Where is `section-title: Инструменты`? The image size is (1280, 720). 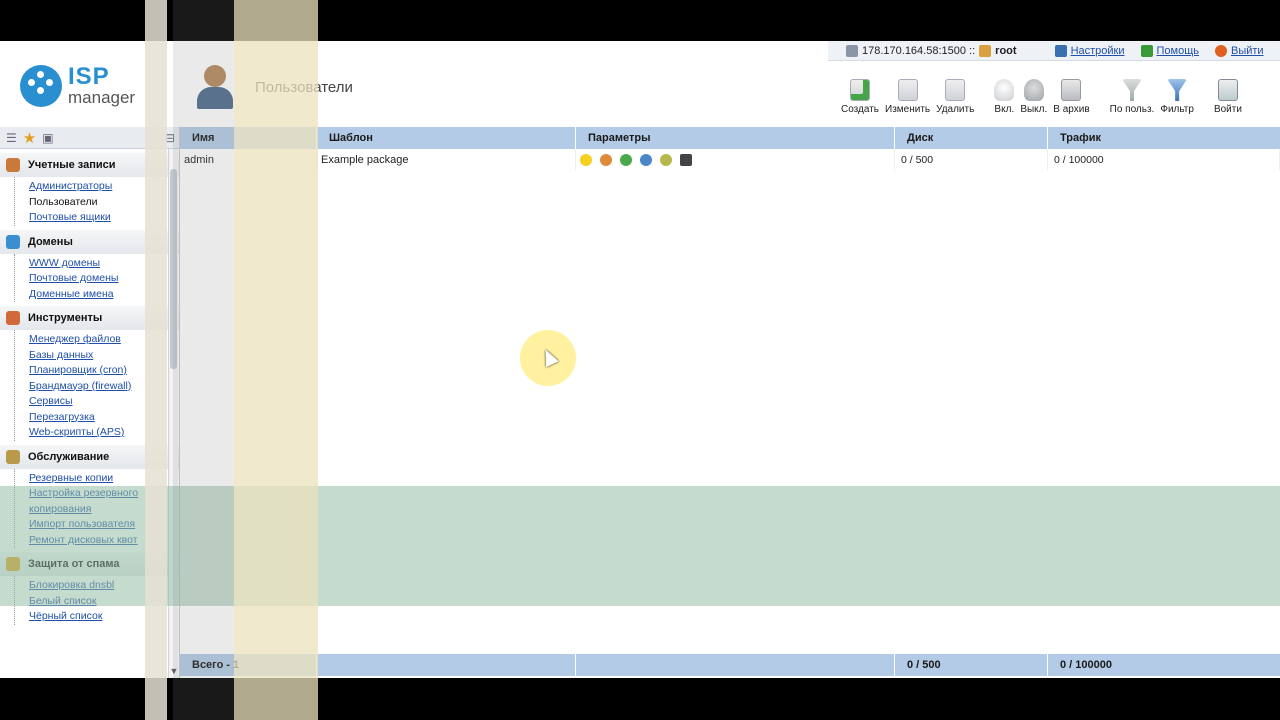
section-title: Инструменты is located at coordinates (65, 318).